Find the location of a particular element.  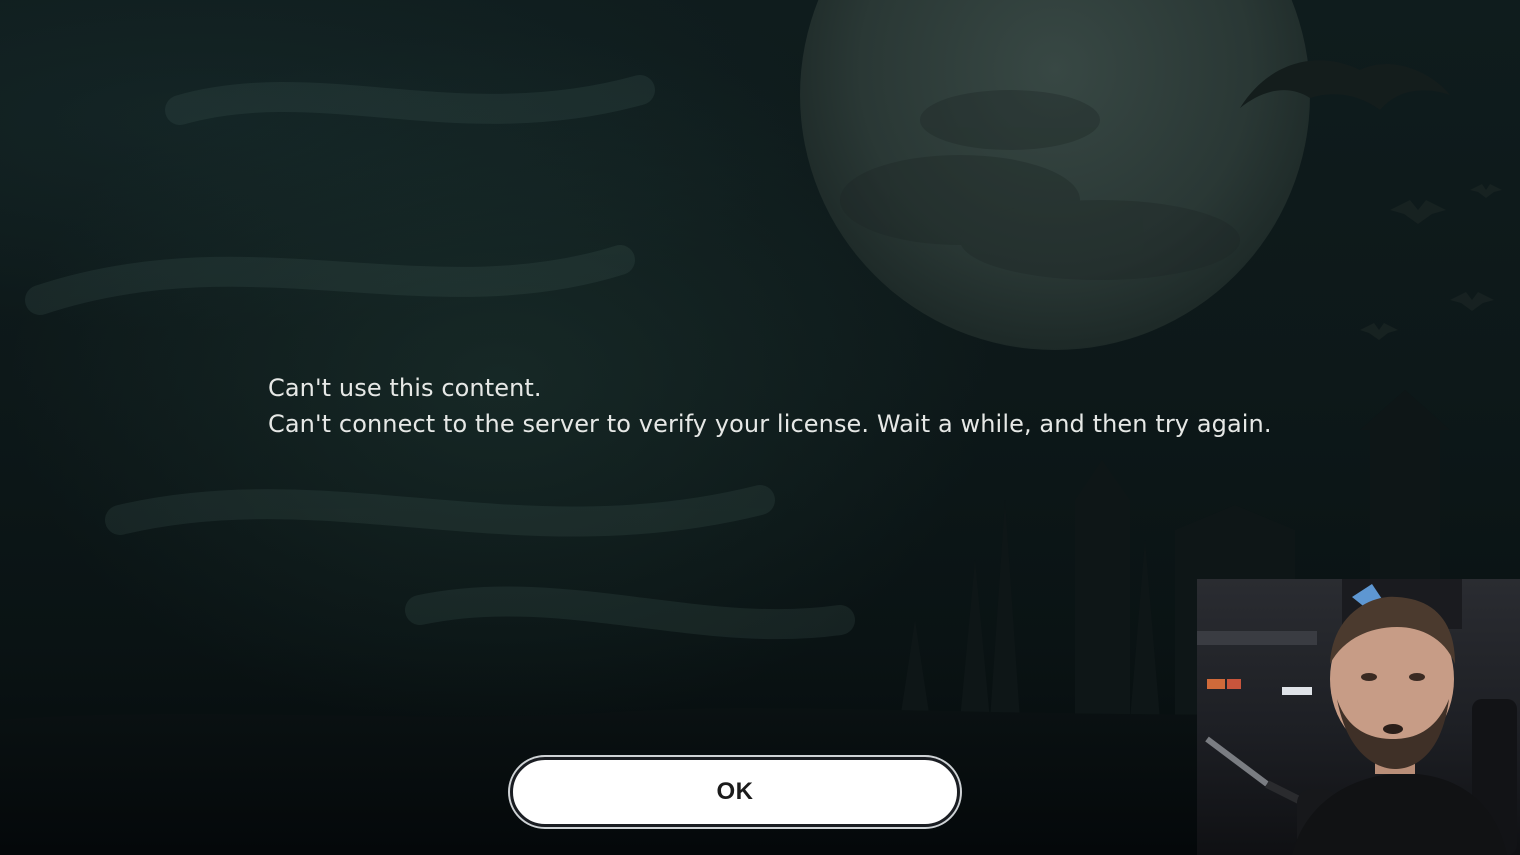

dialog-title: Can't use this content. is located at coordinates (405, 388).